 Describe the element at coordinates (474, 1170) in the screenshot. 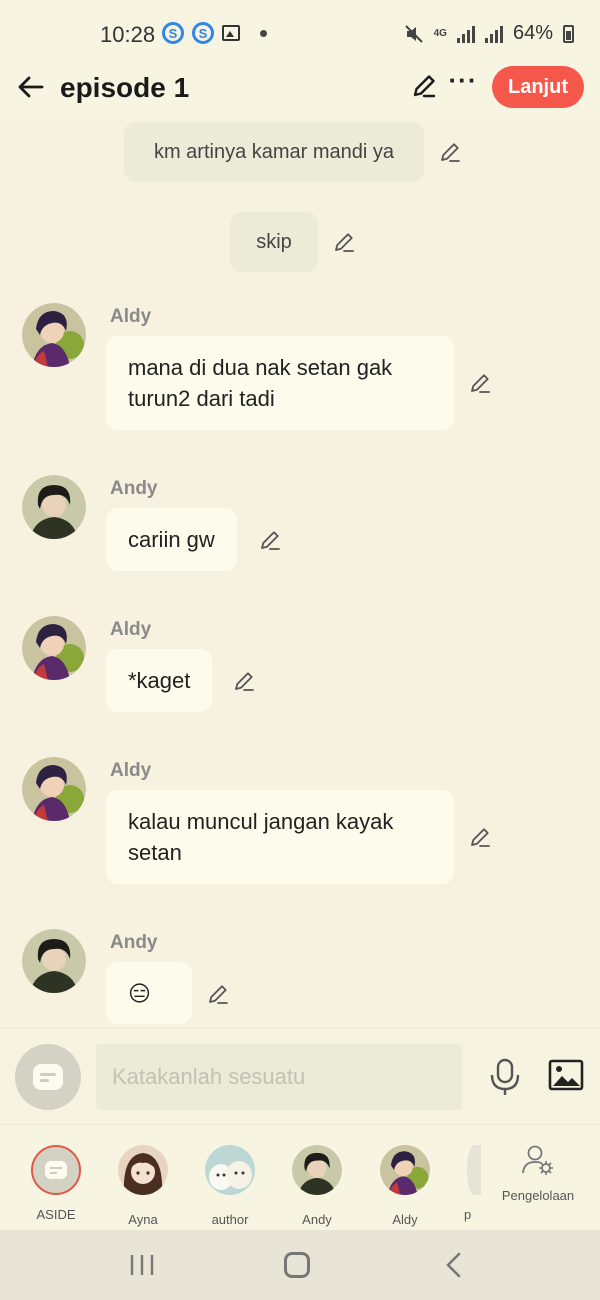

I see `avatar-partial` at that location.